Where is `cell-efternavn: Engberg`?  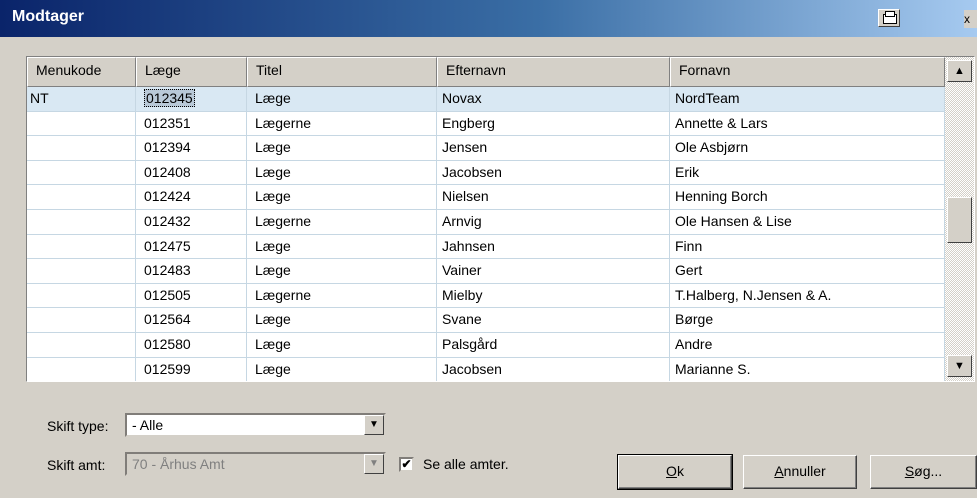 cell-efternavn: Engberg is located at coordinates (553, 123).